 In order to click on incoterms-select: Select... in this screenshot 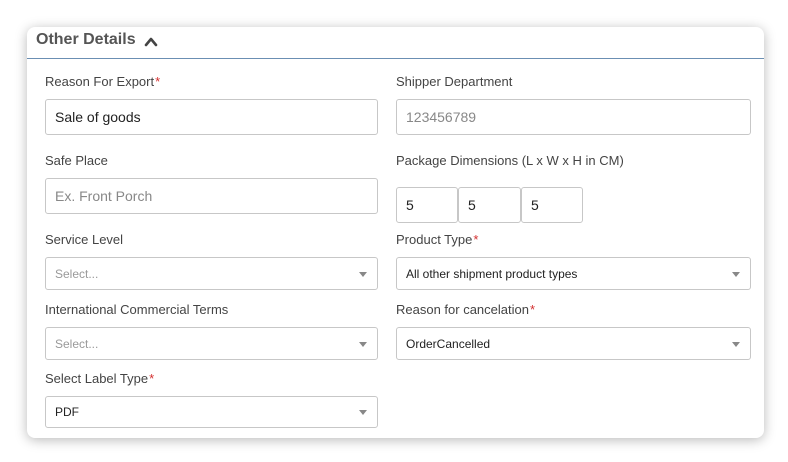, I will do `click(211, 343)`.